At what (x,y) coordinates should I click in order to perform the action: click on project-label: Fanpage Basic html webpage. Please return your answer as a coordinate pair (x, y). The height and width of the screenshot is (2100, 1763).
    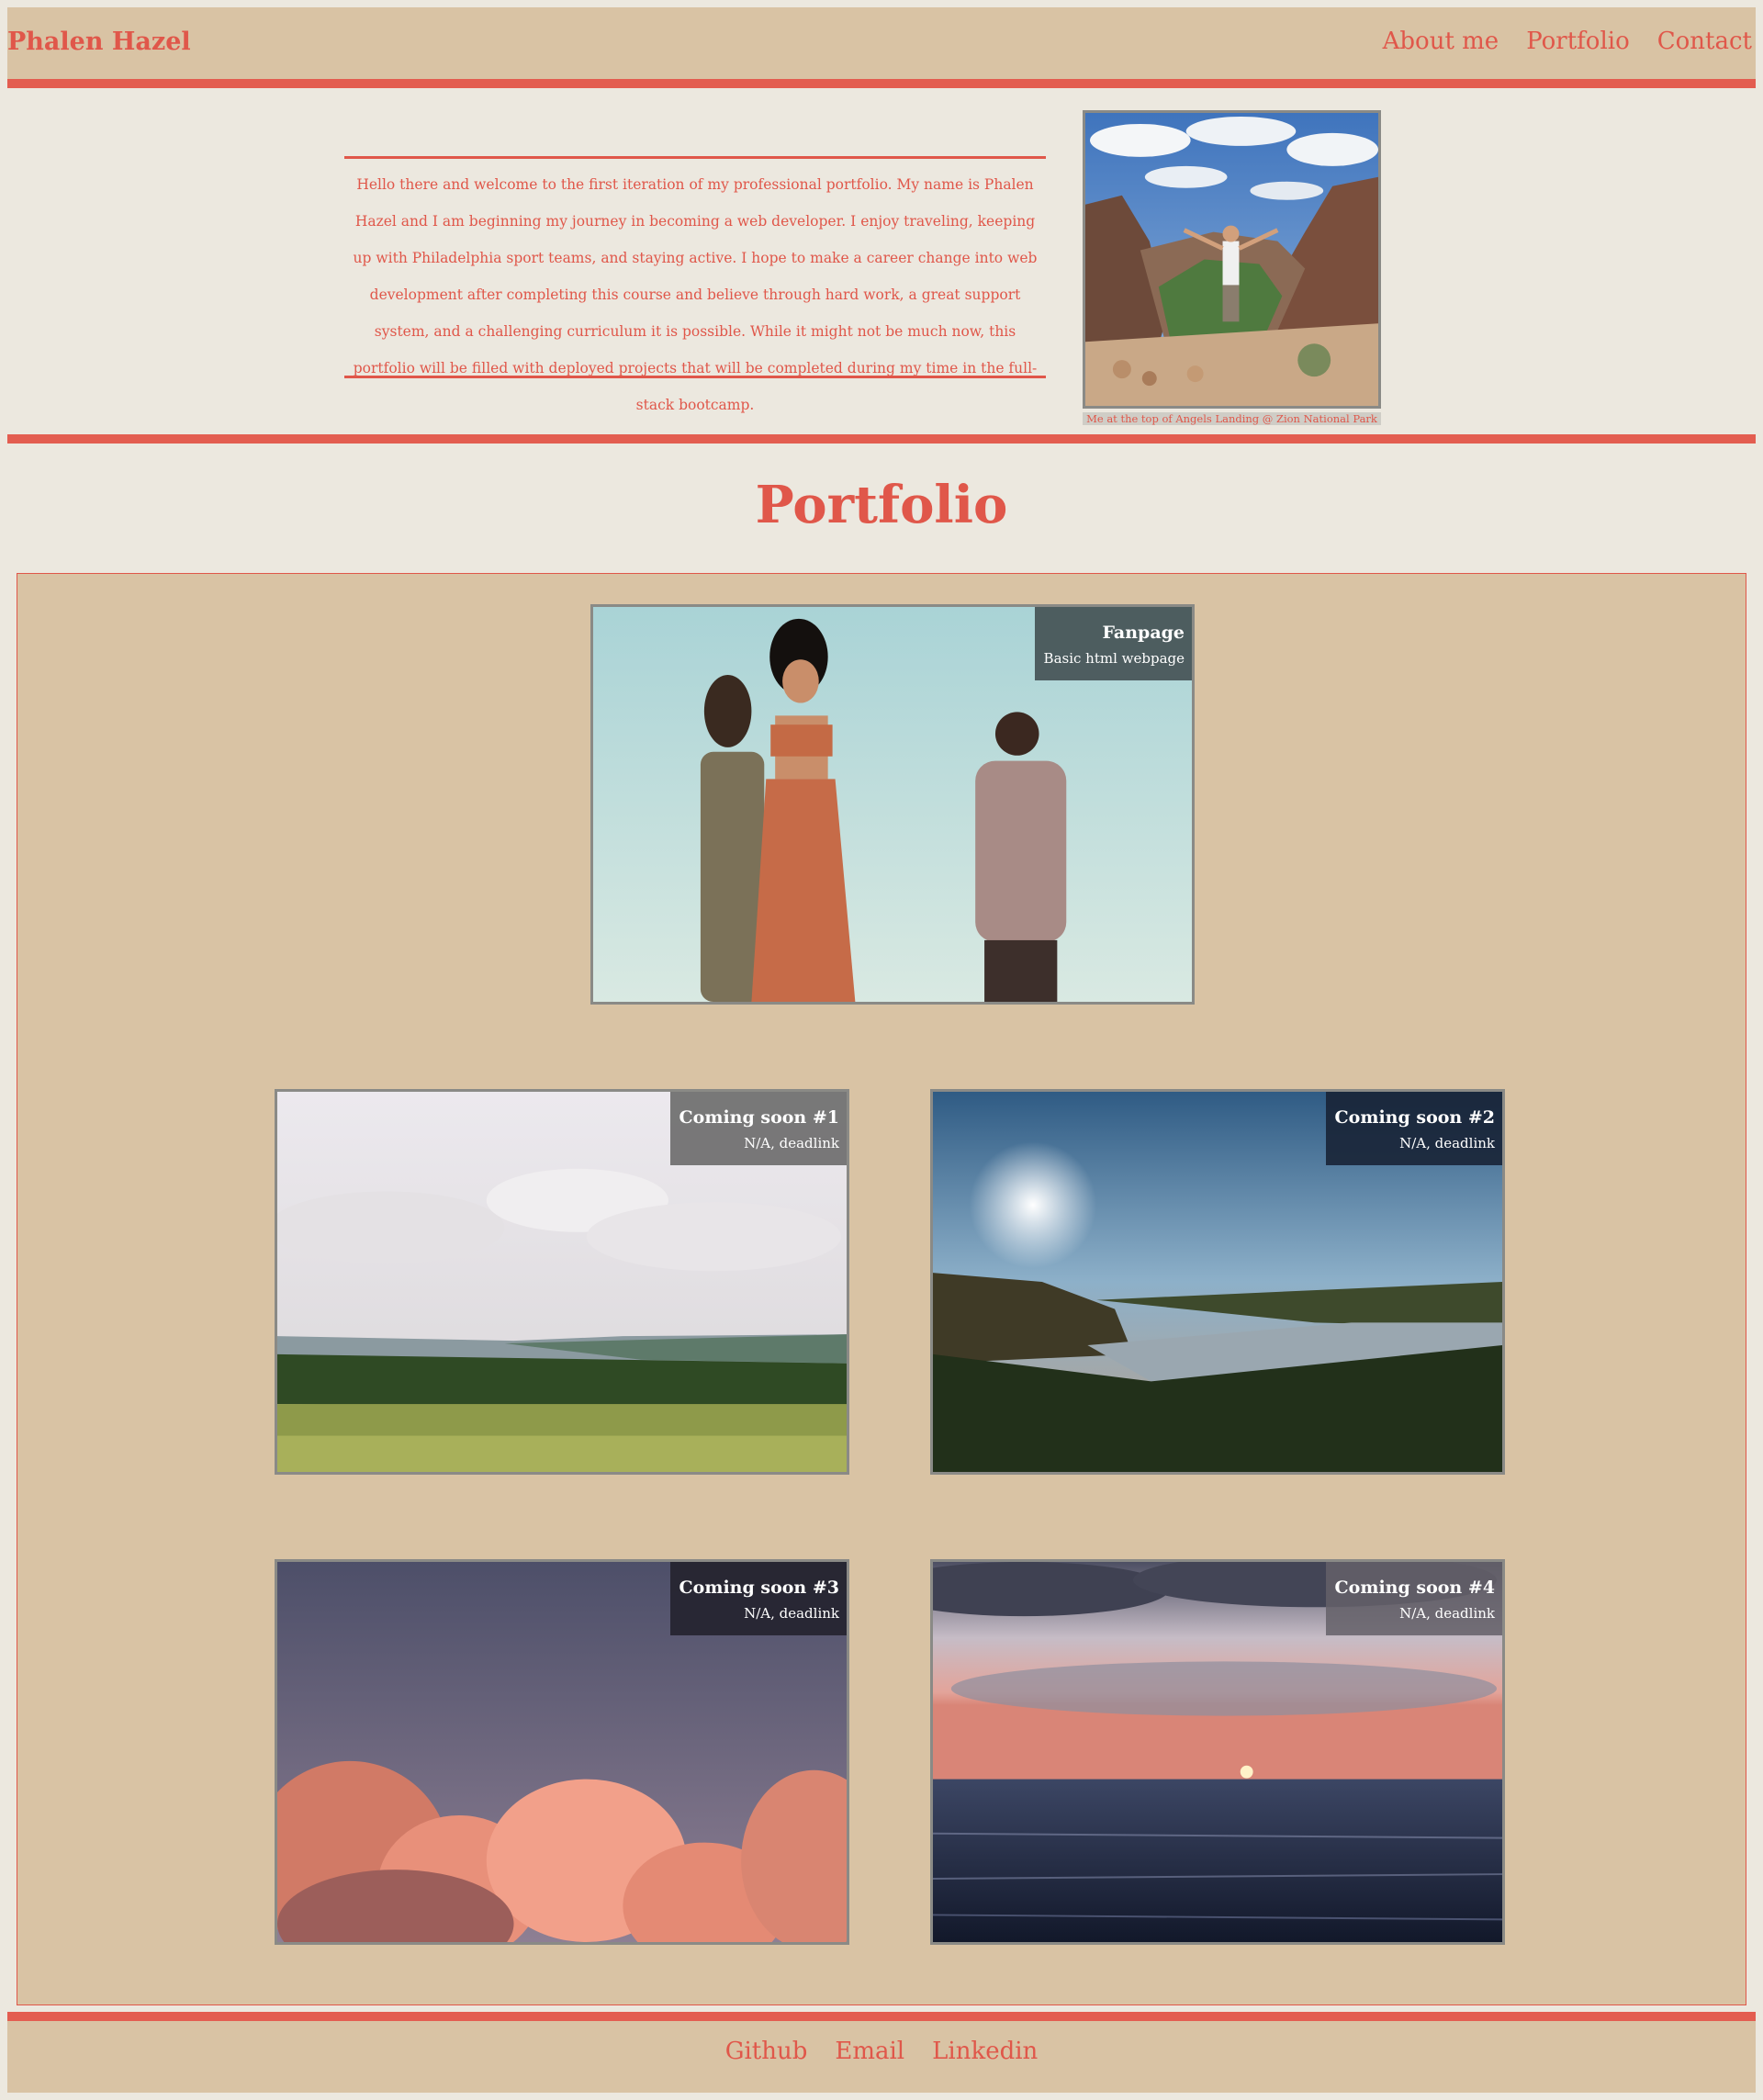
    Looking at the image, I should click on (1113, 643).